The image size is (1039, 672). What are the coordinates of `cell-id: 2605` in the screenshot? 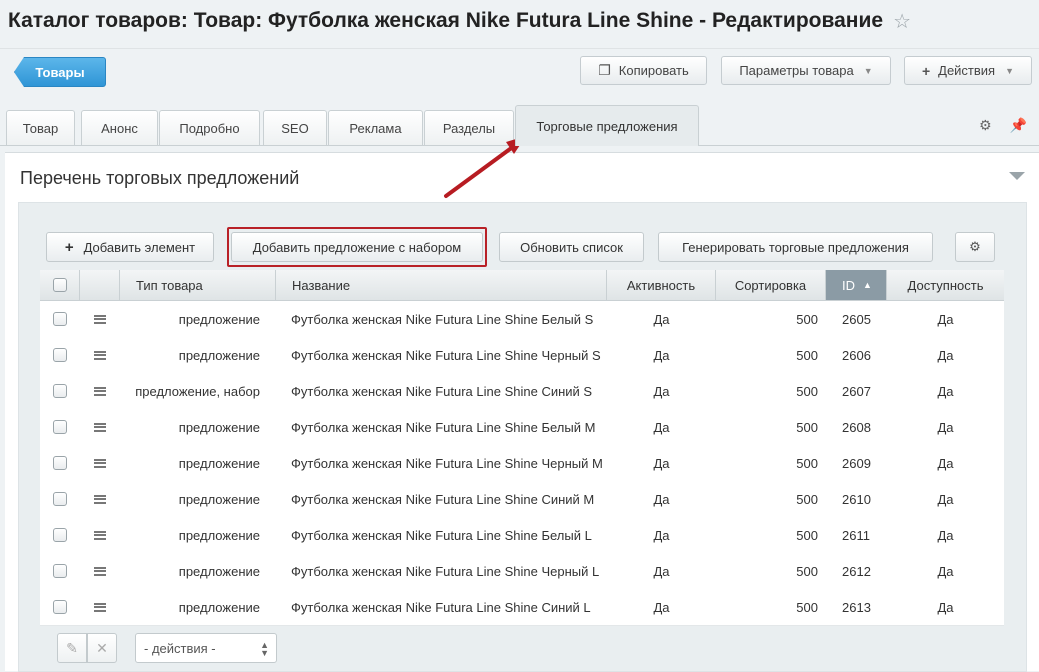 It's located at (856, 319).